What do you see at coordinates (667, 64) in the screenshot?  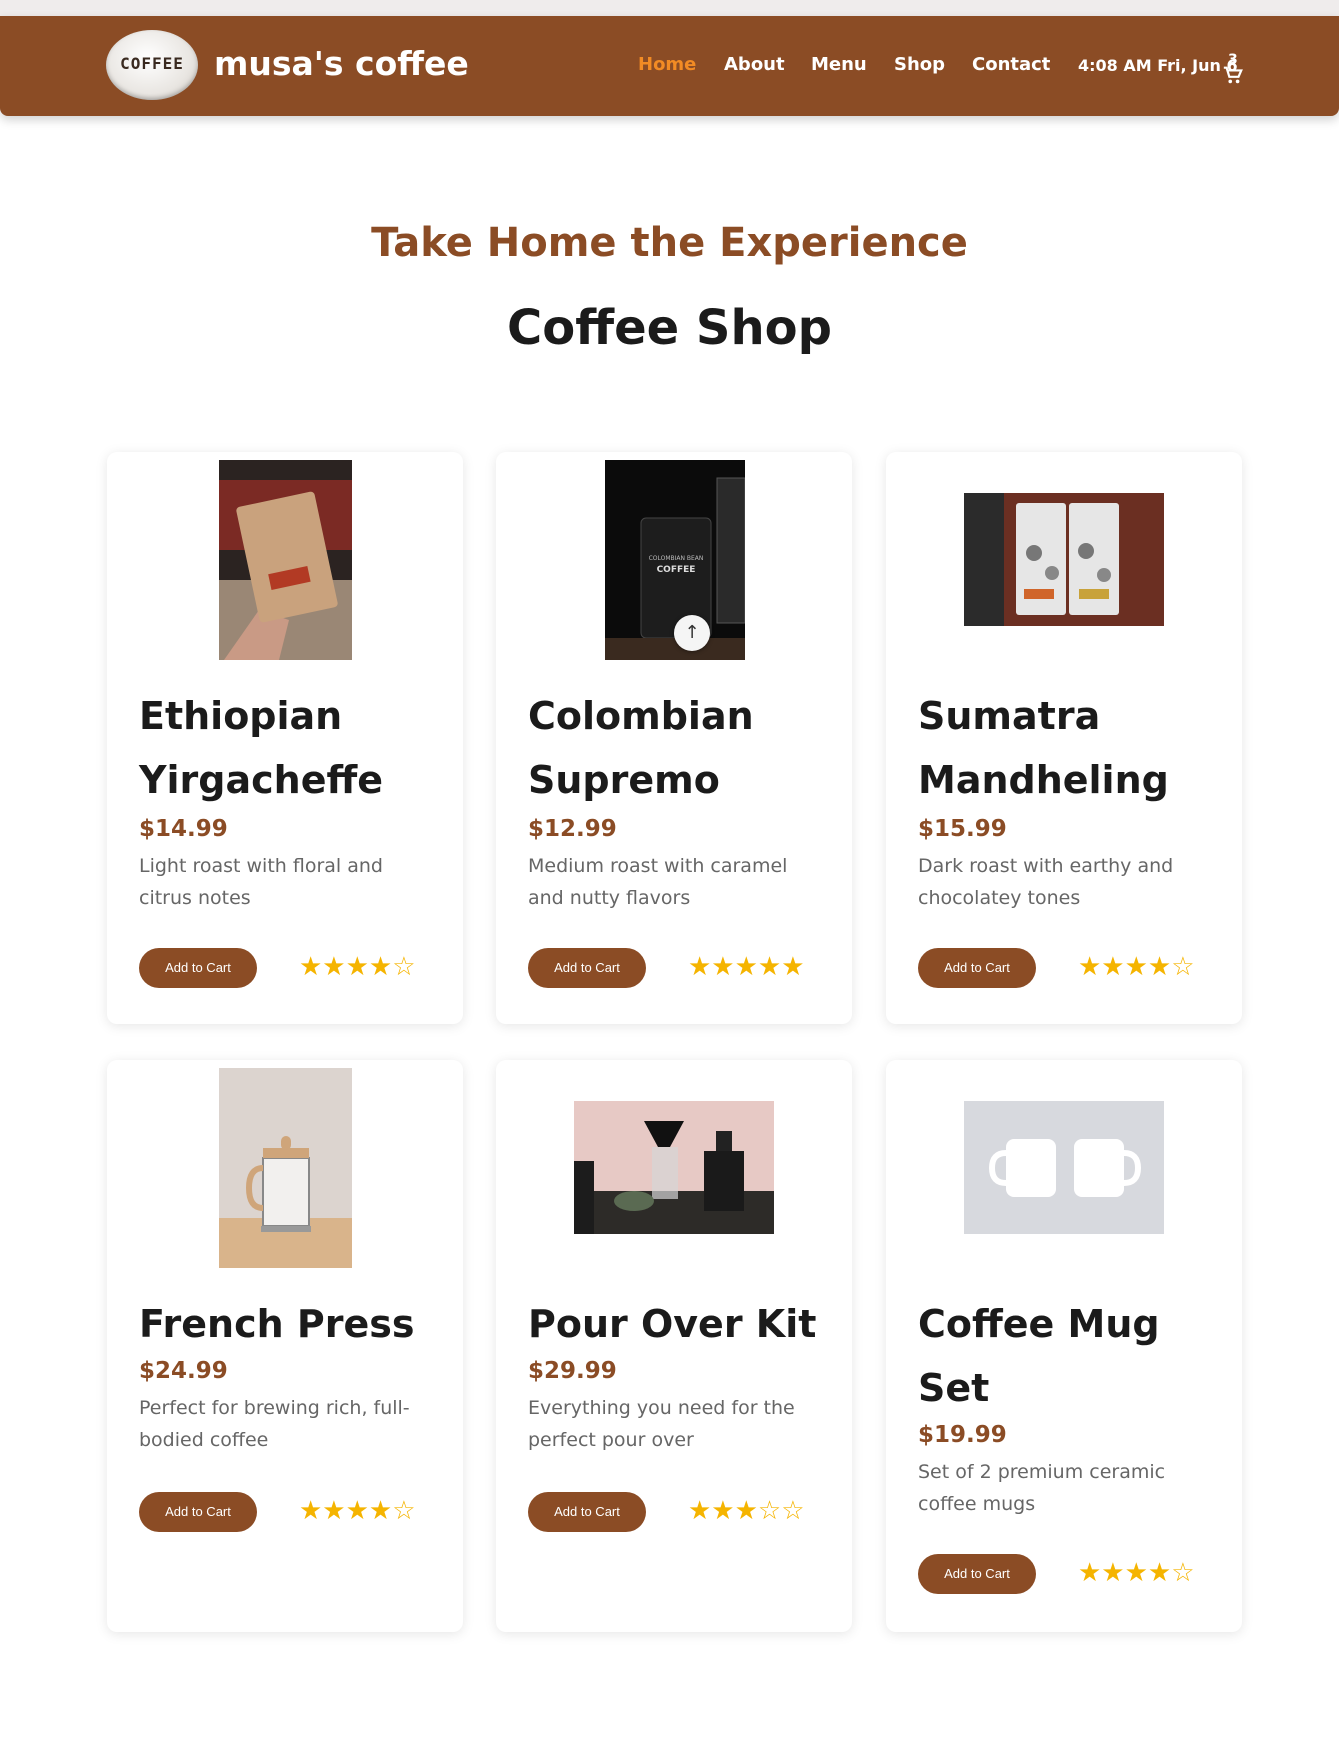 I see `nav-home: Home` at bounding box center [667, 64].